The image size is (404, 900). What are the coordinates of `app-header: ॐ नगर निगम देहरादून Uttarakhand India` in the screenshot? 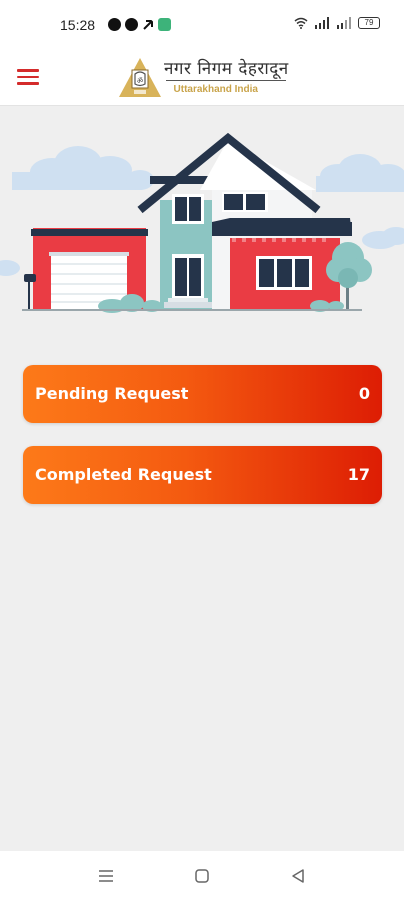 It's located at (202, 78).